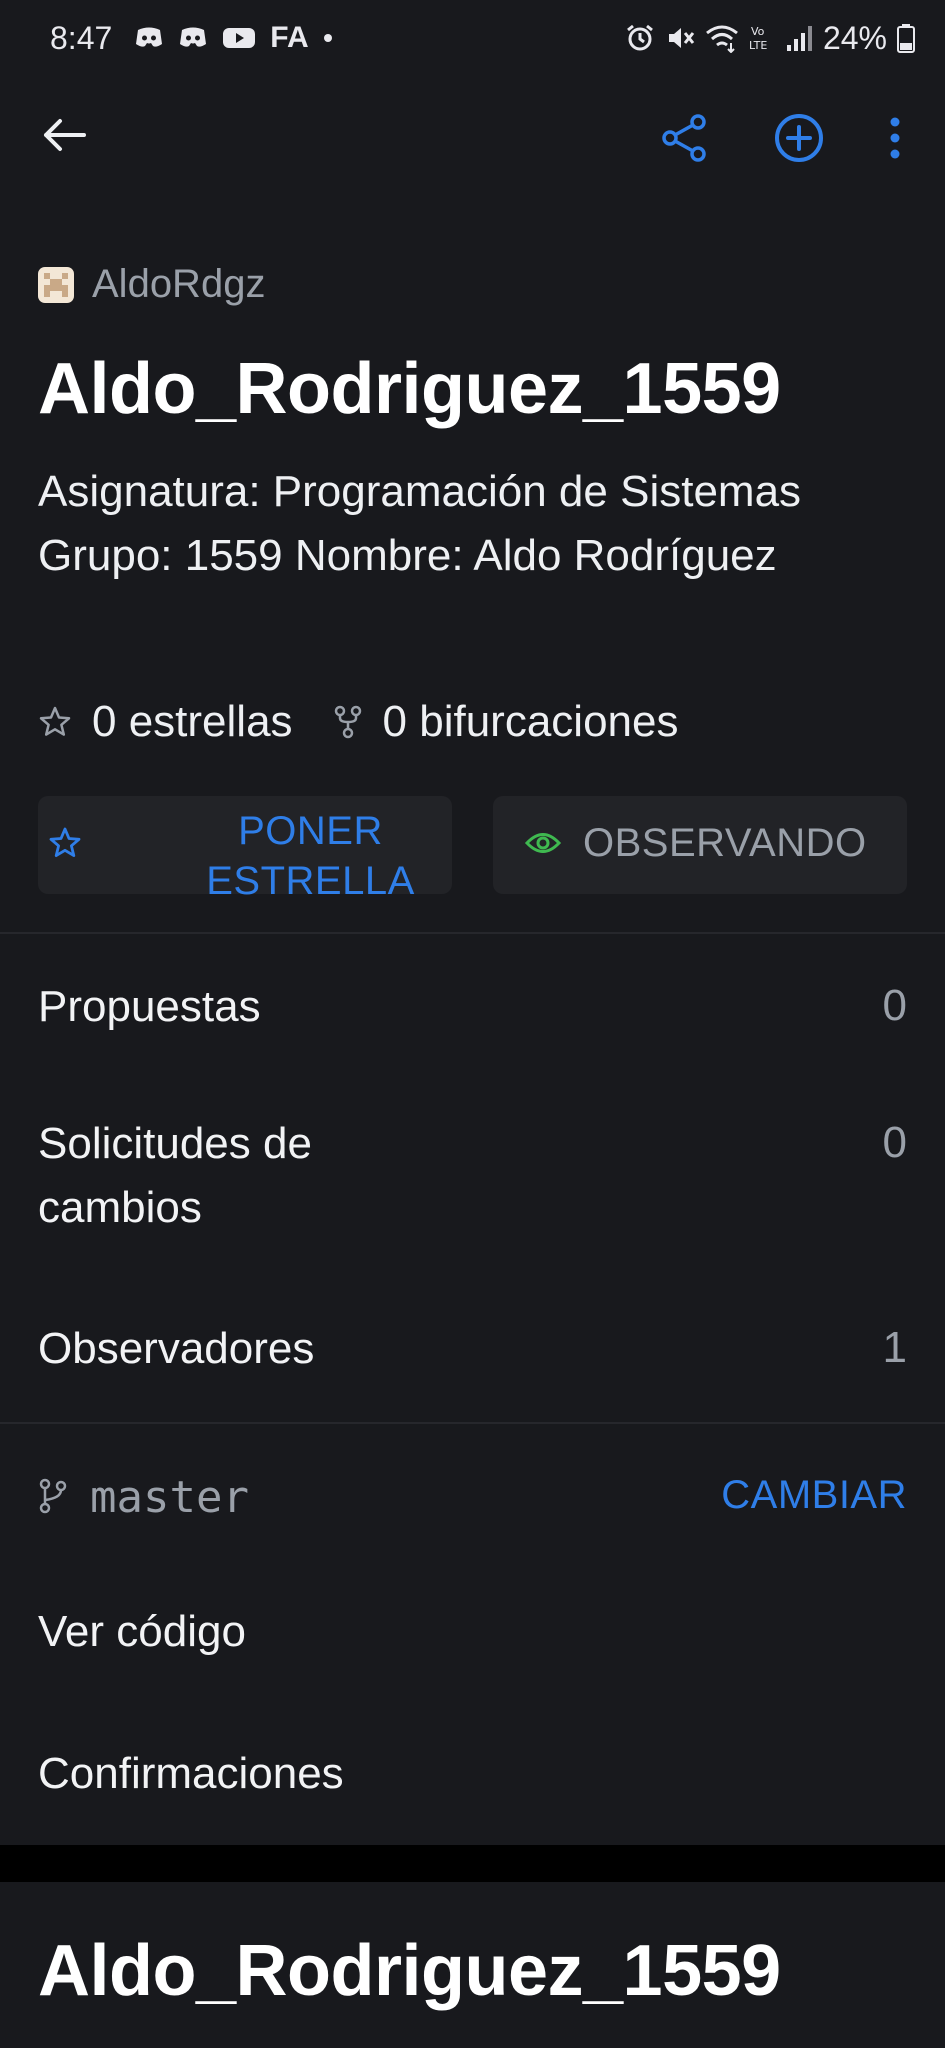 The height and width of the screenshot is (2048, 945). I want to click on issues-row: Propuestas 0, so click(472, 1007).